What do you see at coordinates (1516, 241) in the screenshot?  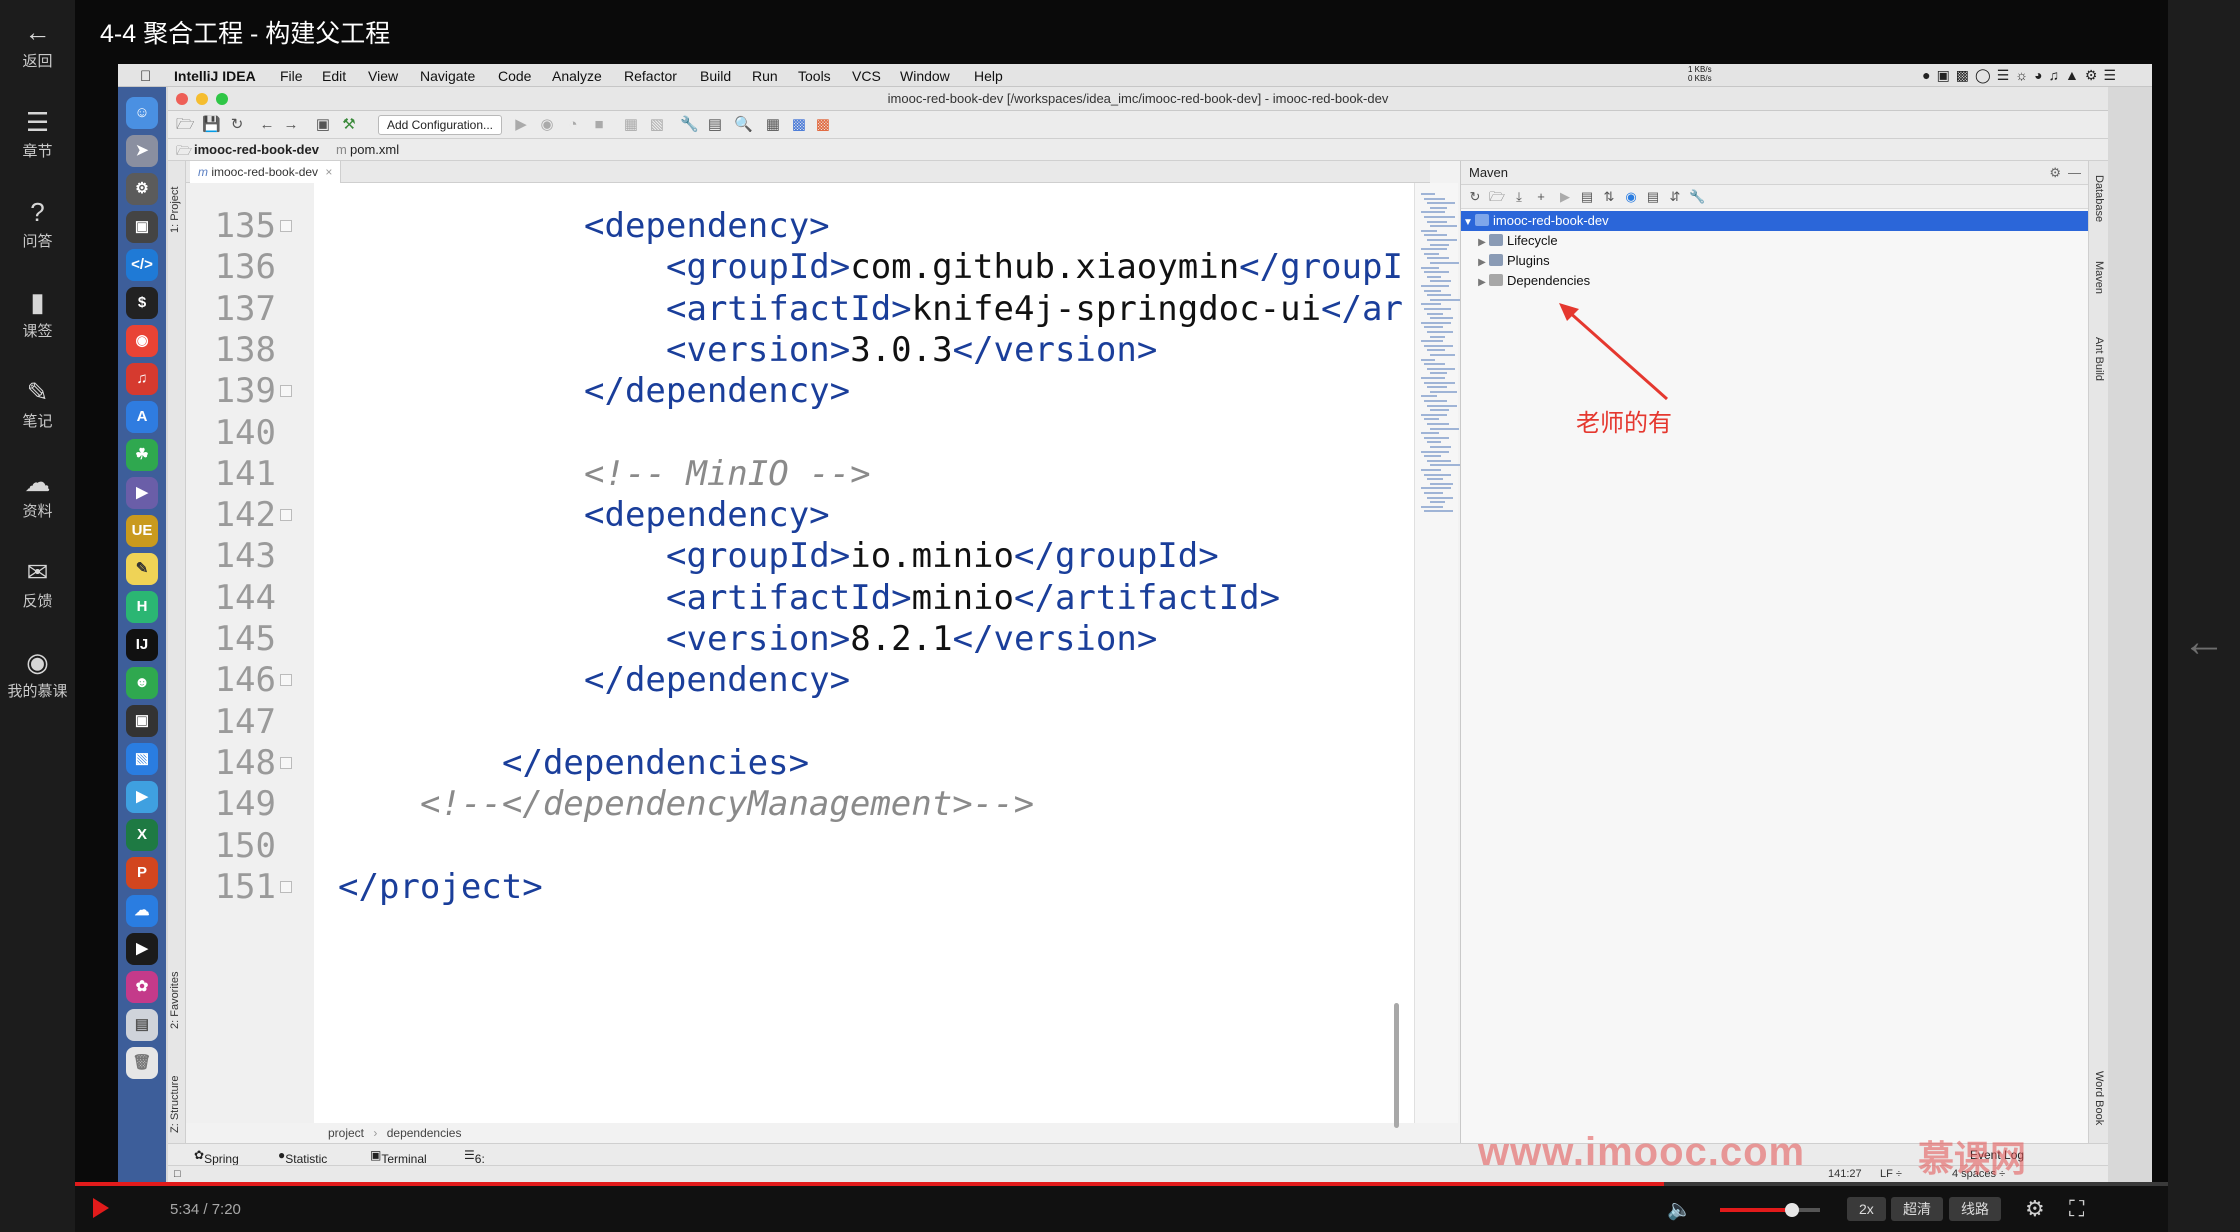 I see `maven-tree-lifecycle: ▶ Lifecycle` at bounding box center [1516, 241].